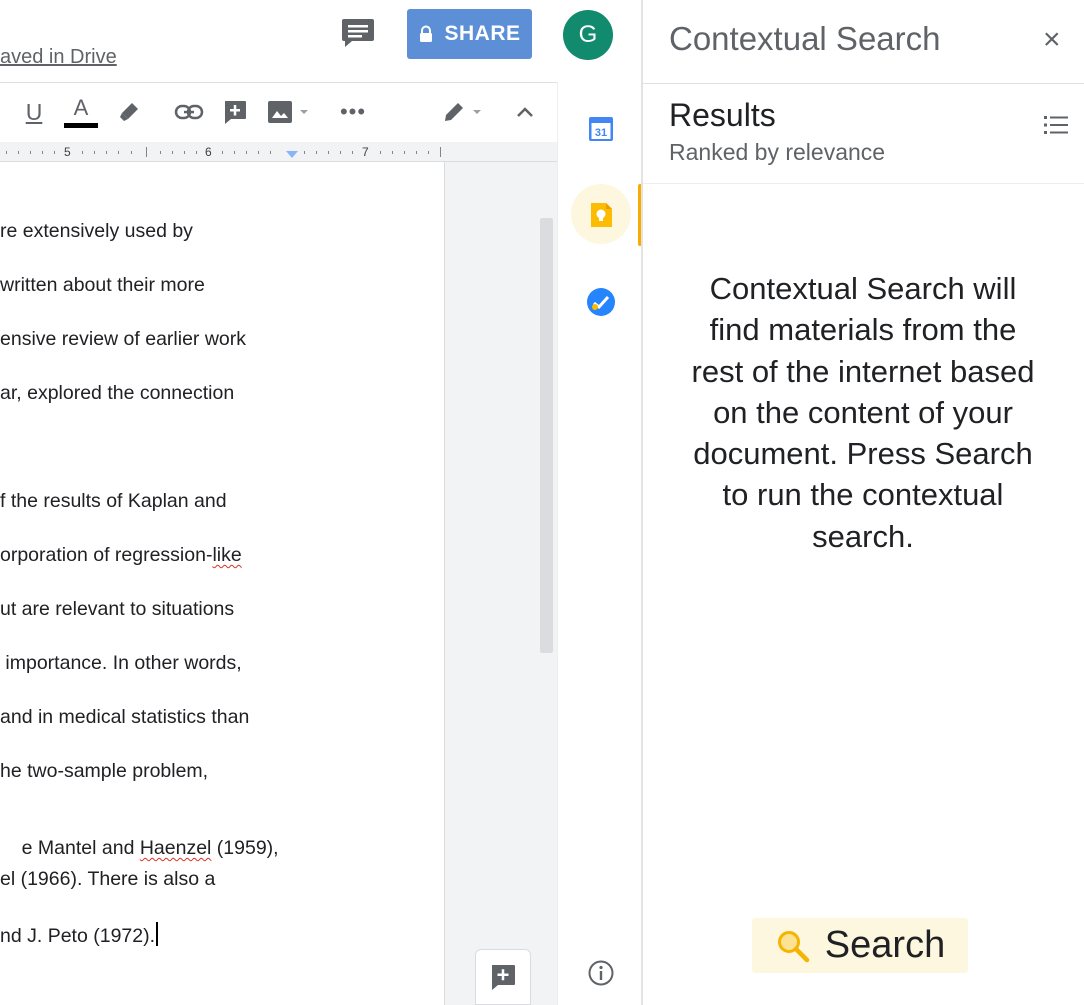 This screenshot has width=1084, height=1005. I want to click on more-horizontal-icon: •••, so click(353, 111).